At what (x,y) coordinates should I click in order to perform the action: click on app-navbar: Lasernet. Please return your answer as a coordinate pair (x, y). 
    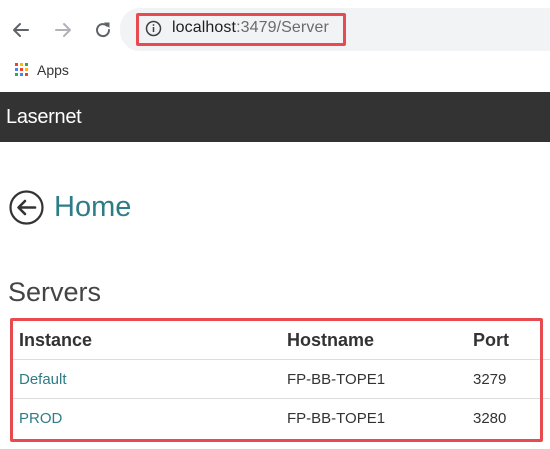
    Looking at the image, I should click on (275, 117).